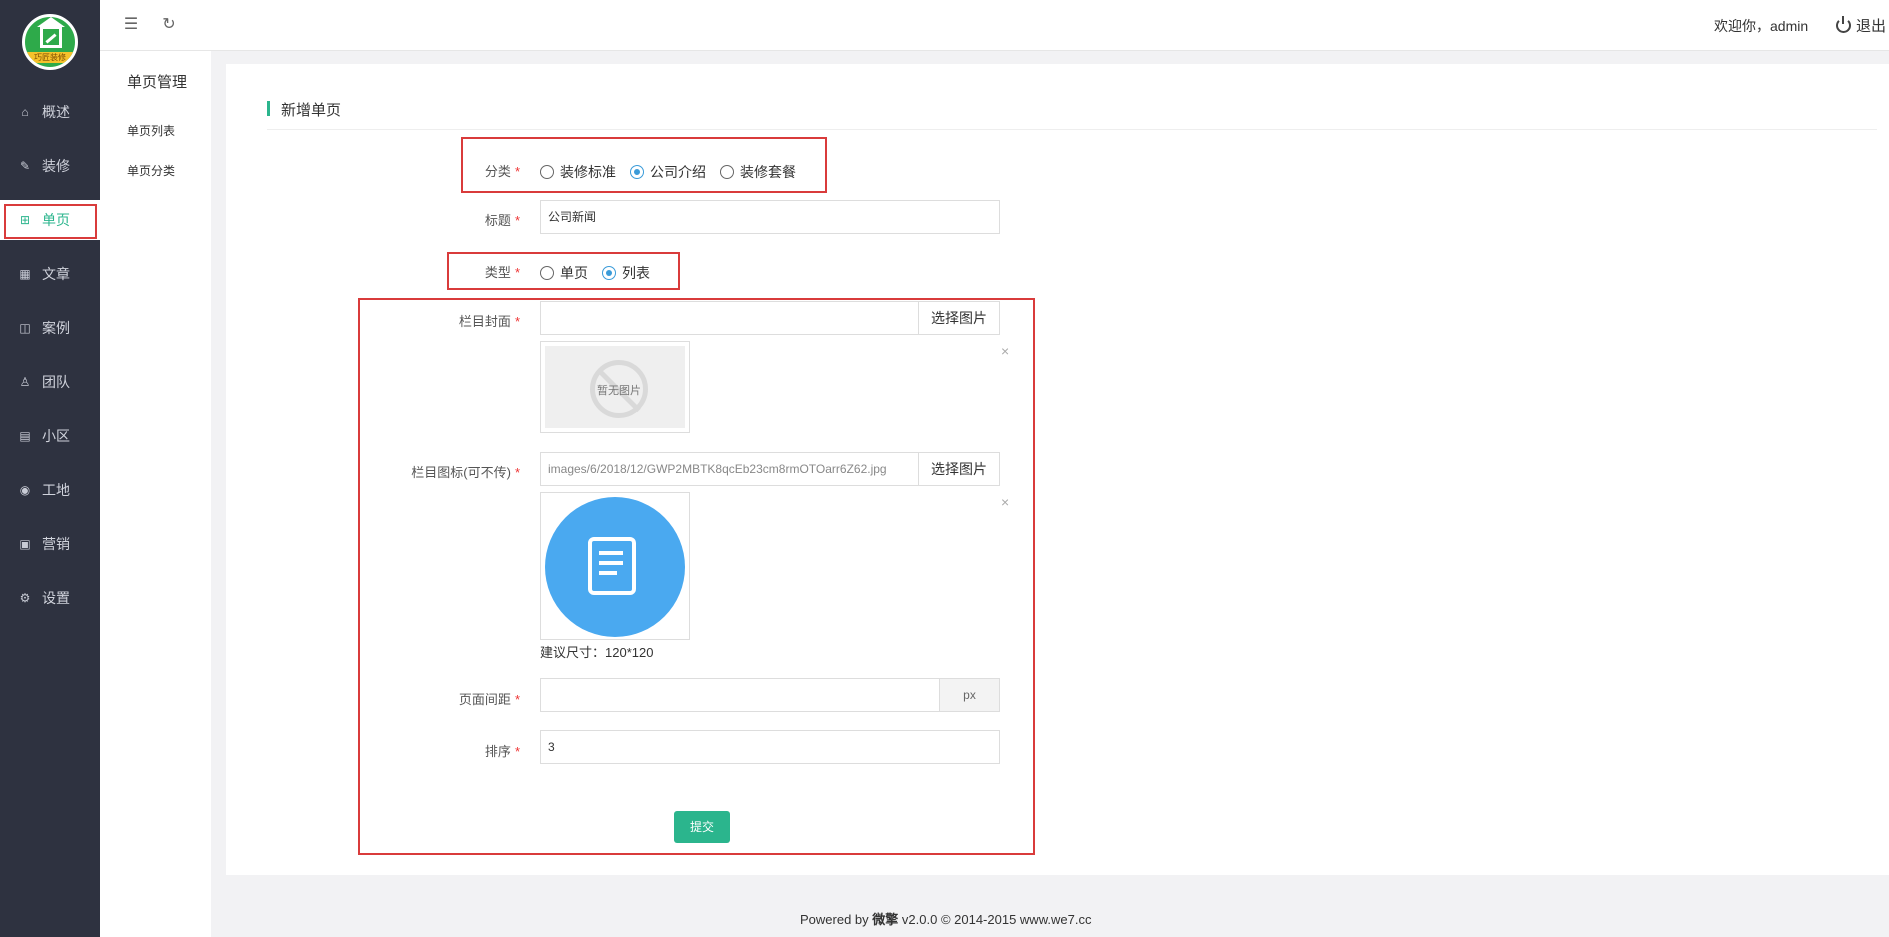  What do you see at coordinates (1072, 114) in the screenshot?
I see `card-header: 新增单页` at bounding box center [1072, 114].